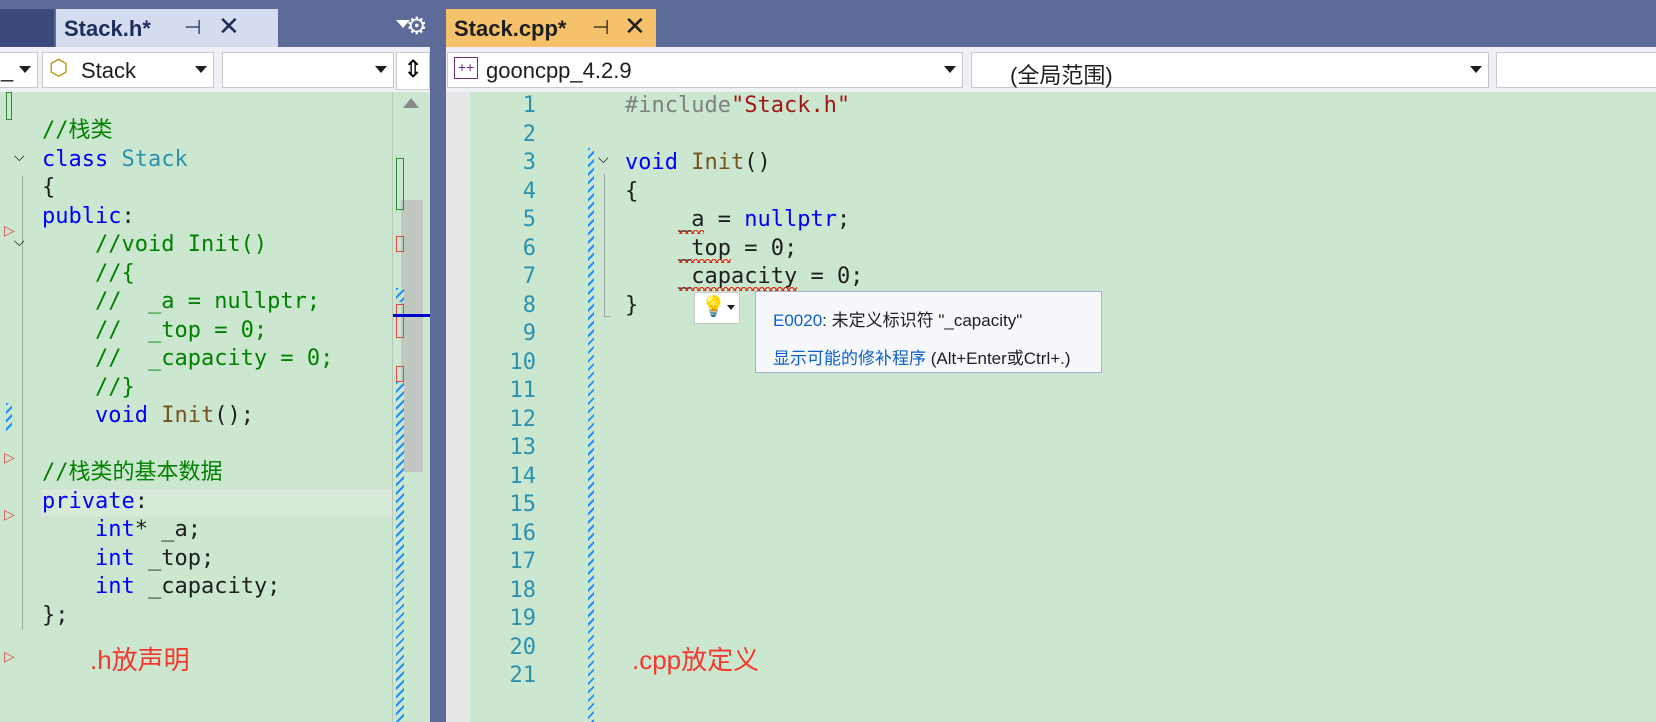 This screenshot has width=1656, height=722. What do you see at coordinates (523, 419) in the screenshot?
I see `line-number: 12` at bounding box center [523, 419].